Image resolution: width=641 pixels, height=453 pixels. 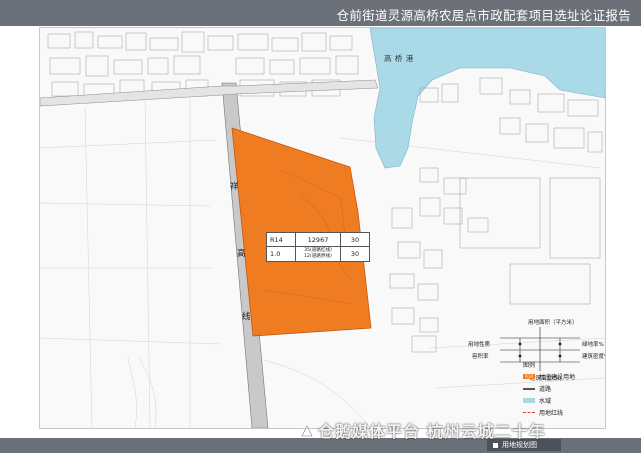 What do you see at coordinates (399, 58) in the screenshot?
I see `water-label: 高 桥 港` at bounding box center [399, 58].